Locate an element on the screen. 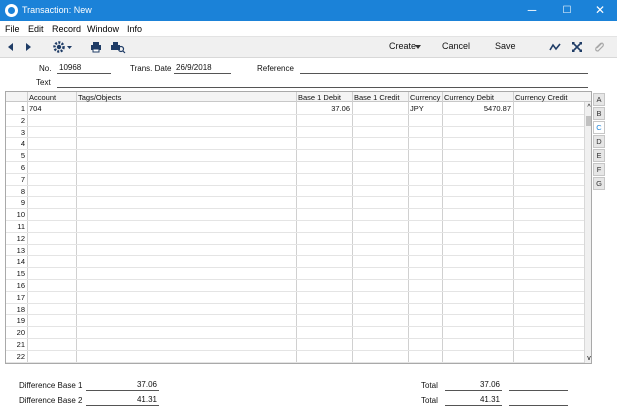 This screenshot has width=617, height=410. menu-edit: Edit is located at coordinates (36, 29).